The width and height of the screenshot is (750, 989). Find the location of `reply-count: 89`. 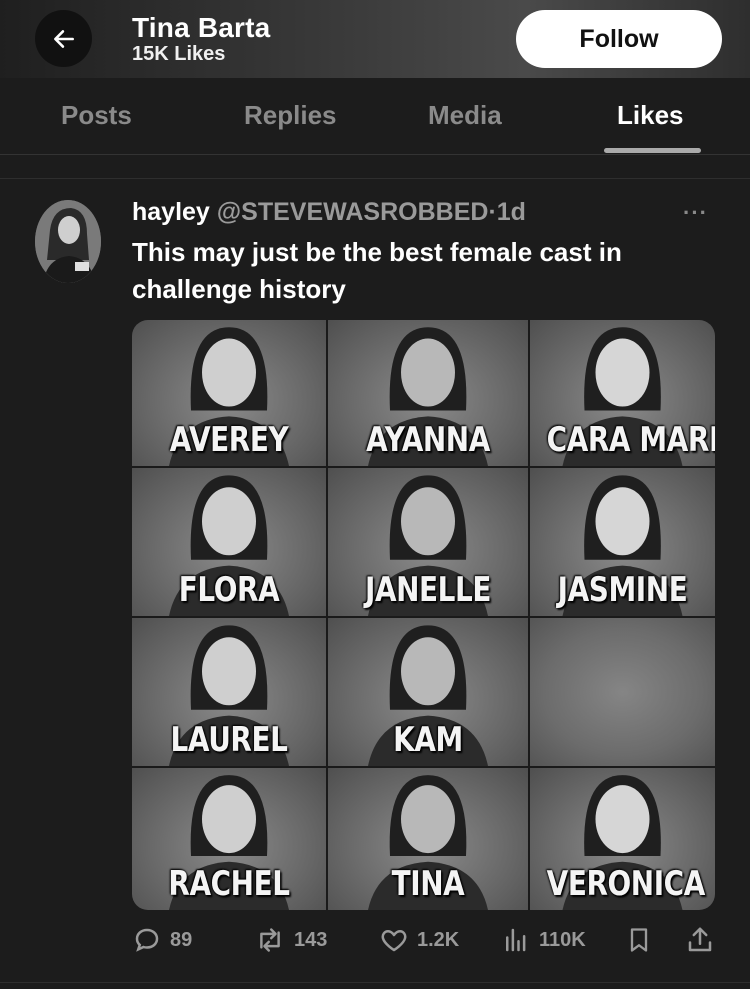

reply-count: 89 is located at coordinates (181, 939).